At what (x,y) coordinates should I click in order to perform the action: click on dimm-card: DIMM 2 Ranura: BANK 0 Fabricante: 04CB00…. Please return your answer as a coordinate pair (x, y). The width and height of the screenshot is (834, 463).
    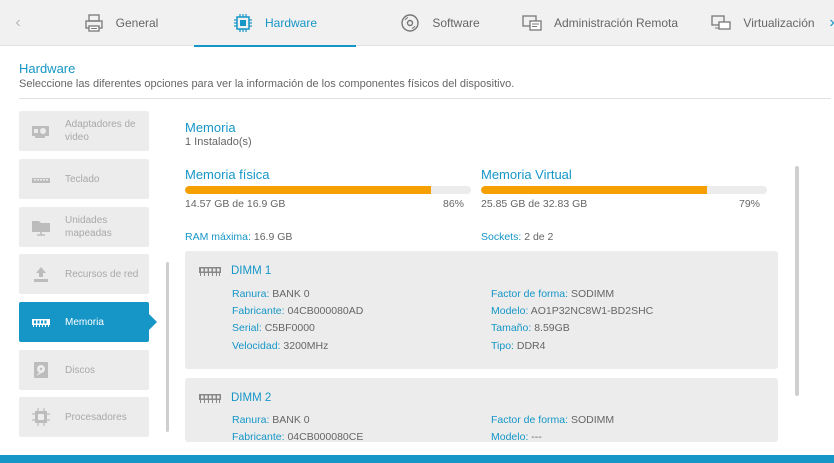
    Looking at the image, I should click on (481, 410).